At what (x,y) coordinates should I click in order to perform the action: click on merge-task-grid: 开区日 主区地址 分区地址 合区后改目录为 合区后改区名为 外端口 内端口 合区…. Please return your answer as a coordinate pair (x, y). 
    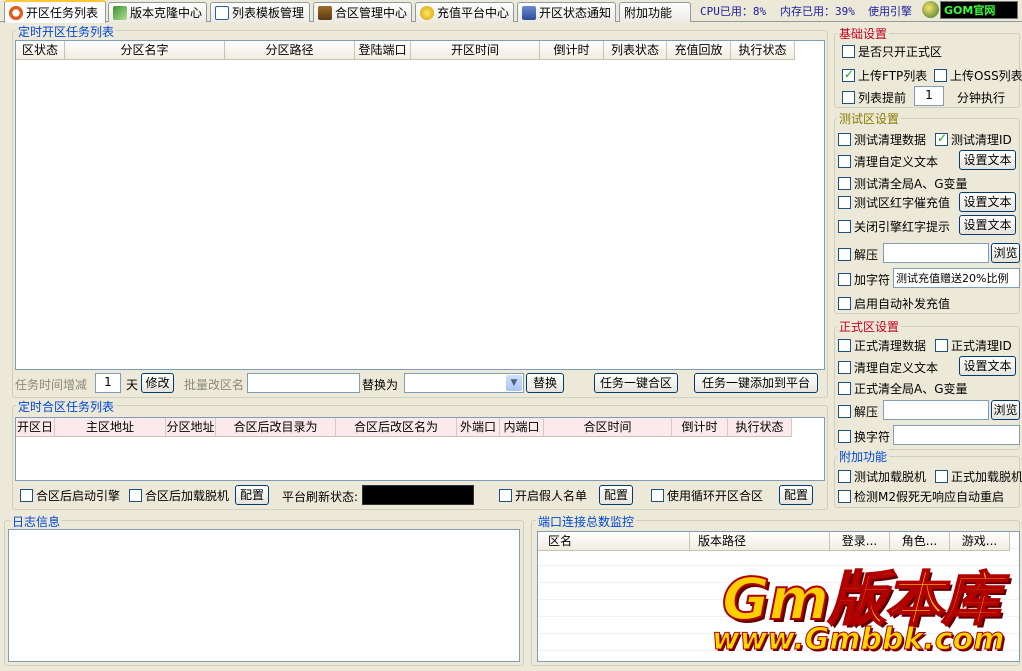
    Looking at the image, I should click on (420, 449).